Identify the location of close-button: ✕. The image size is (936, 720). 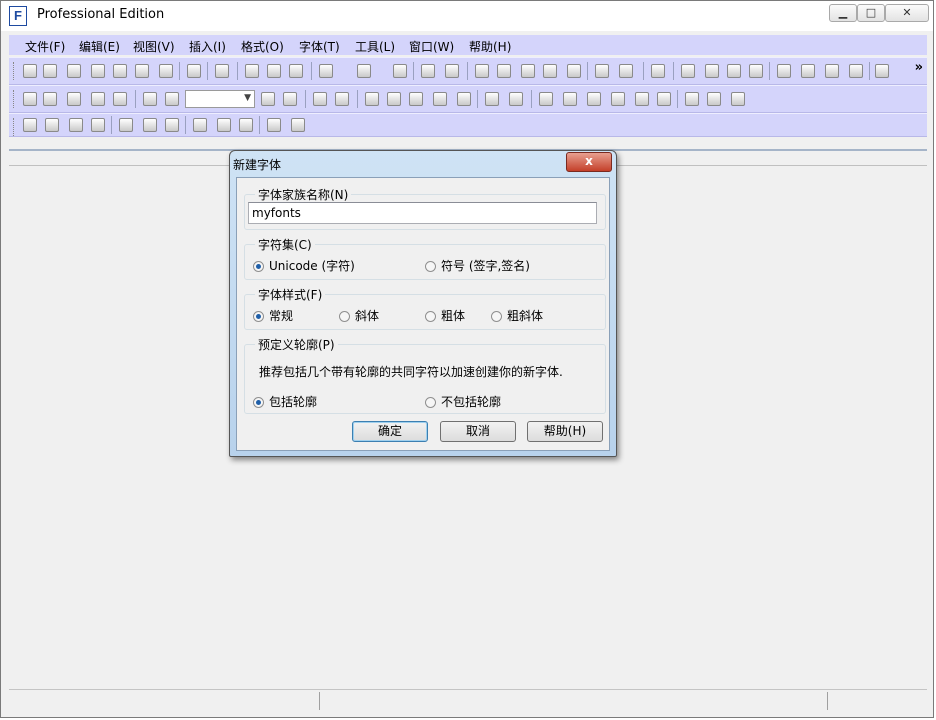
(907, 13).